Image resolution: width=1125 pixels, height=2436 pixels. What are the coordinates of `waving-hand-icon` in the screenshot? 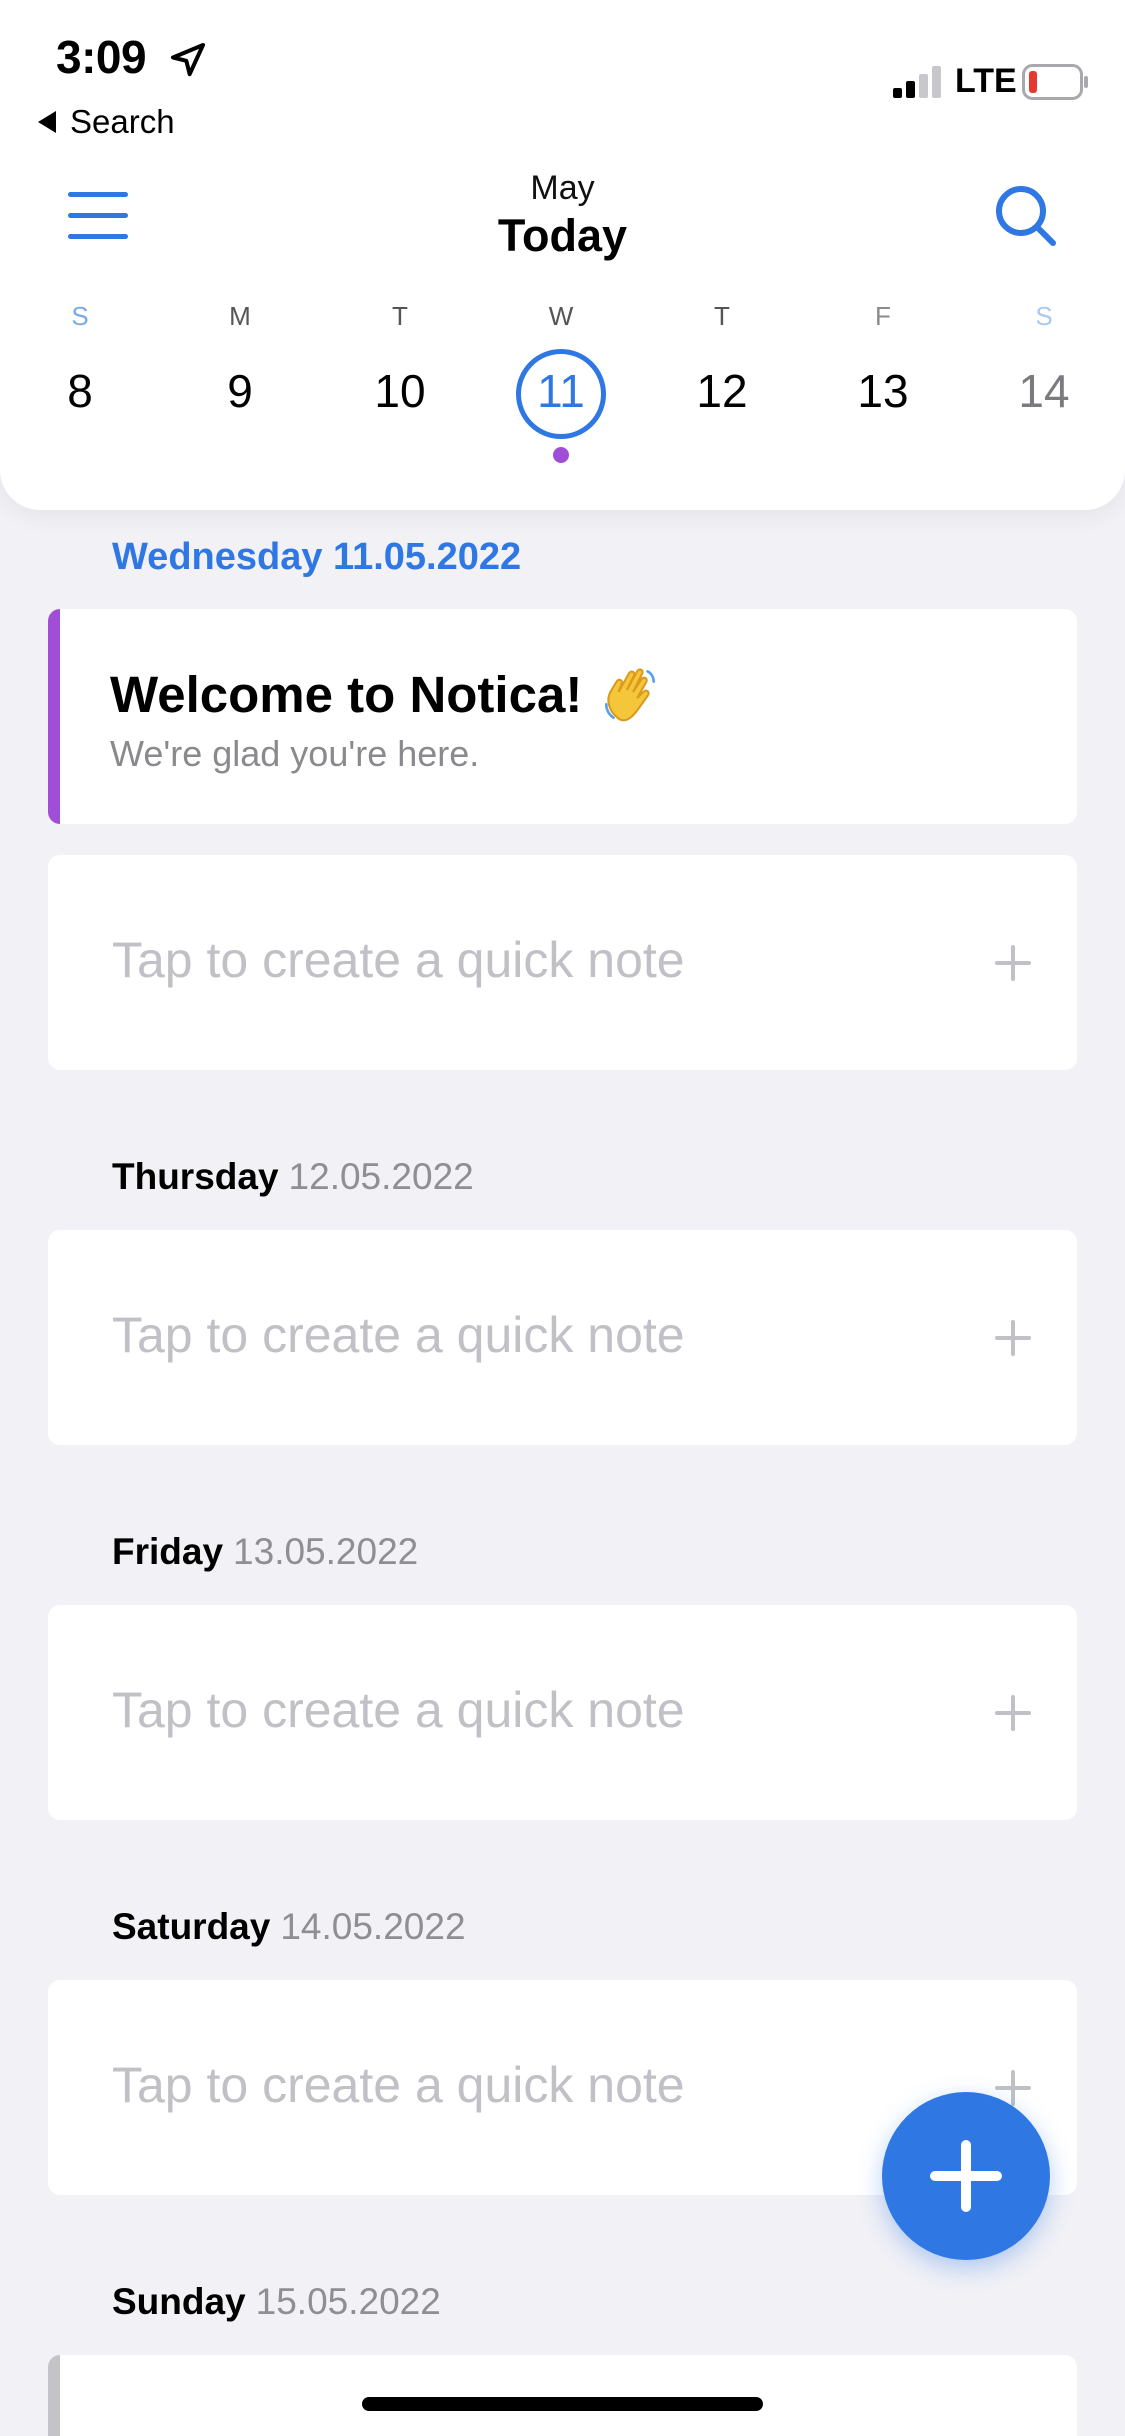 It's located at (630, 695).